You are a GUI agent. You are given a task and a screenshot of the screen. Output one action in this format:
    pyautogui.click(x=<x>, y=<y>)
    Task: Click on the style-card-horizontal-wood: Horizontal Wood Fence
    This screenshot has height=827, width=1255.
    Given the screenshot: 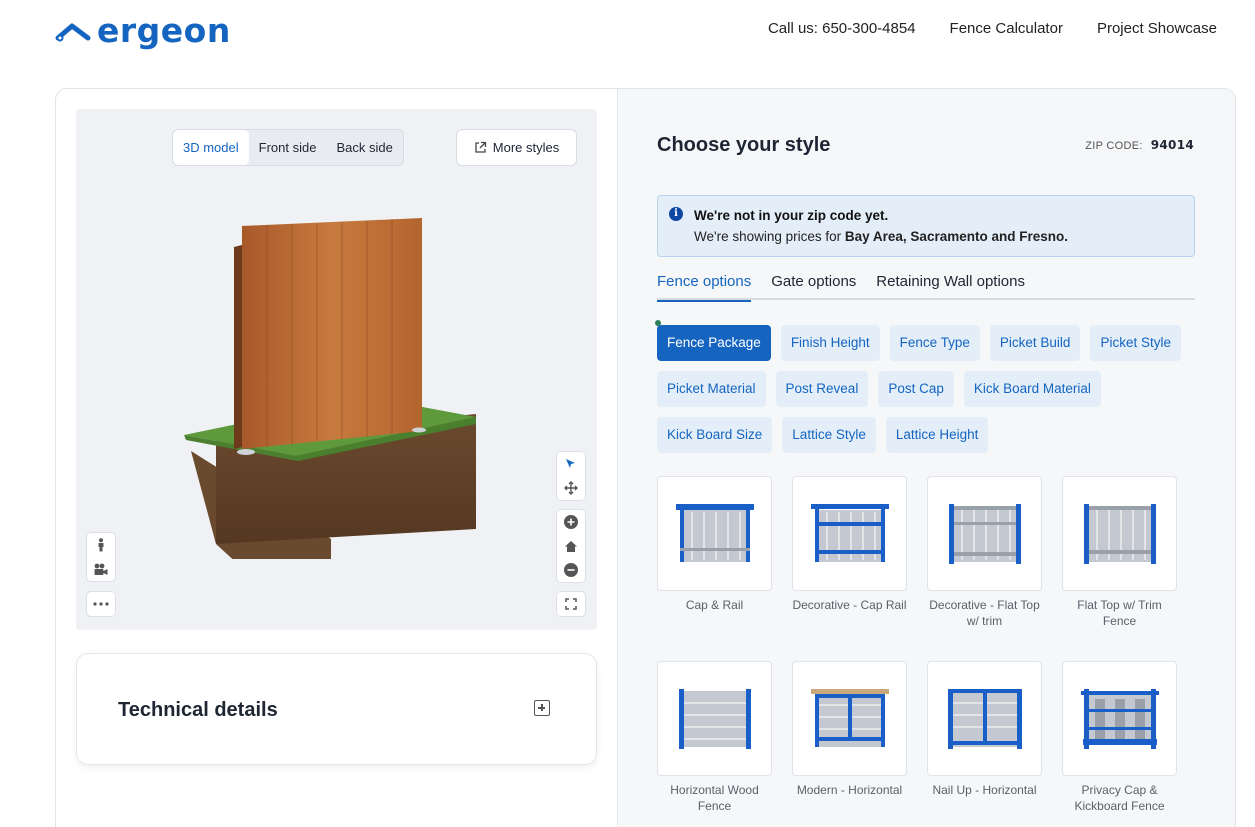 What is the action you would take?
    pyautogui.click(x=714, y=737)
    